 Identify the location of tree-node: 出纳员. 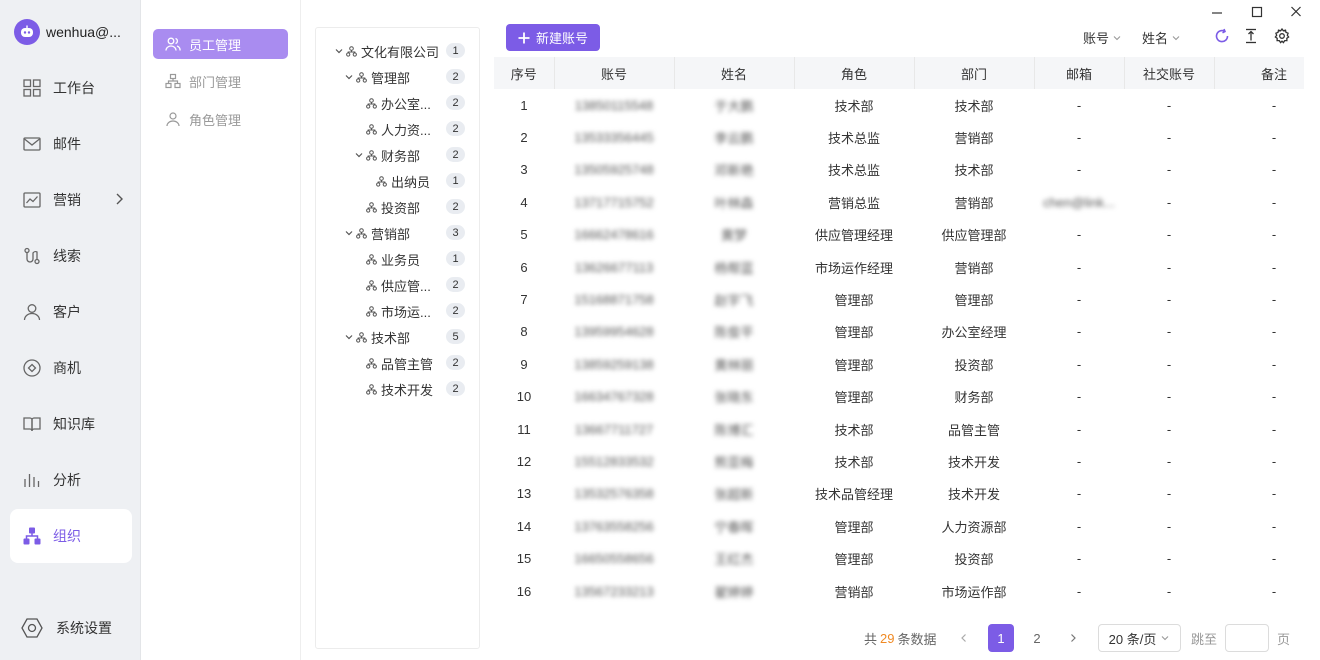
(403, 181).